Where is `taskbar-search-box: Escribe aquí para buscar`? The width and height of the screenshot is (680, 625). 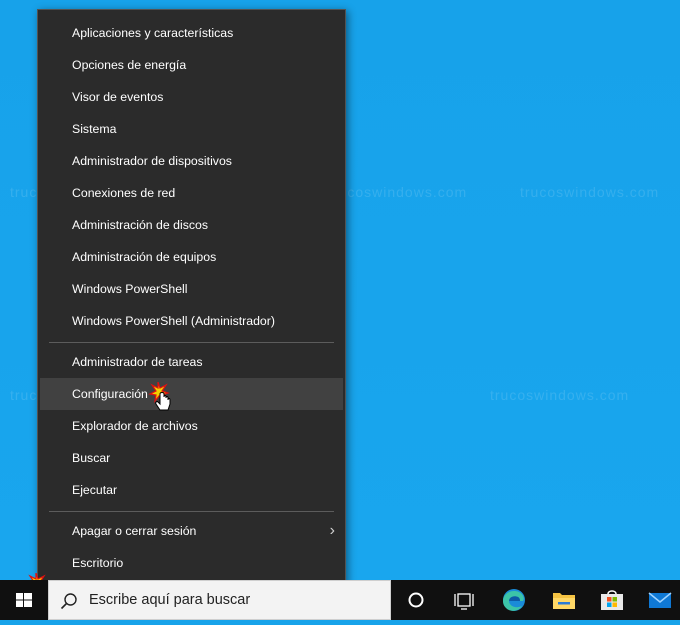 taskbar-search-box: Escribe aquí para buscar is located at coordinates (219, 600).